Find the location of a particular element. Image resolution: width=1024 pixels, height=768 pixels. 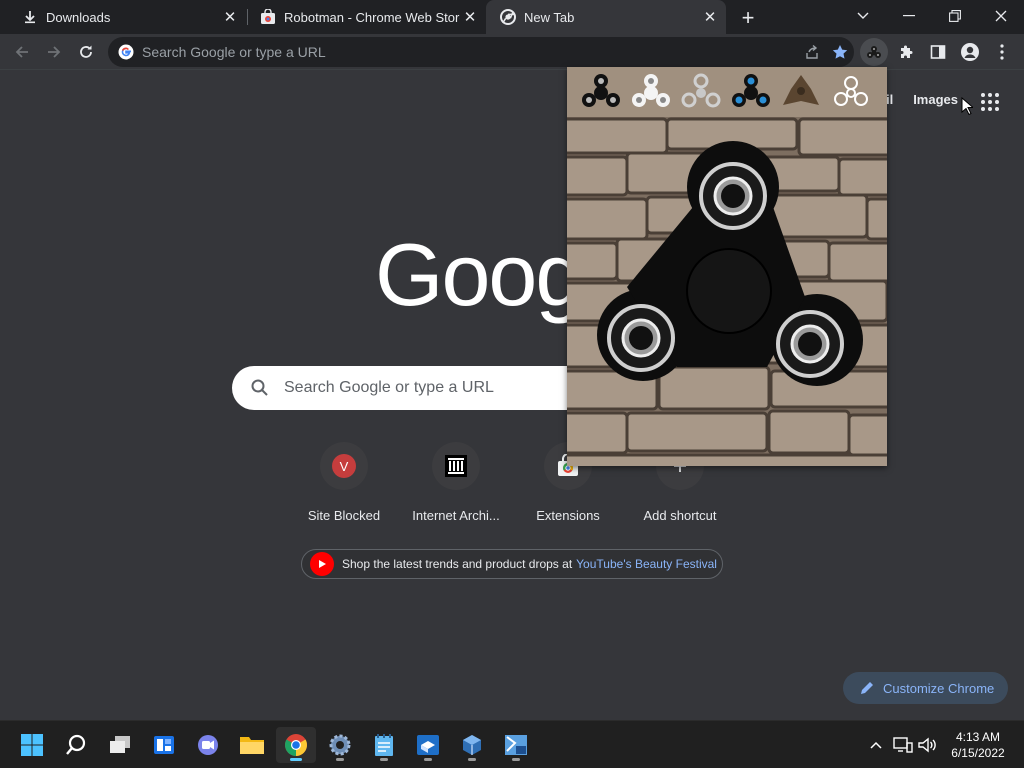

black-spinner-option is located at coordinates (601, 90).